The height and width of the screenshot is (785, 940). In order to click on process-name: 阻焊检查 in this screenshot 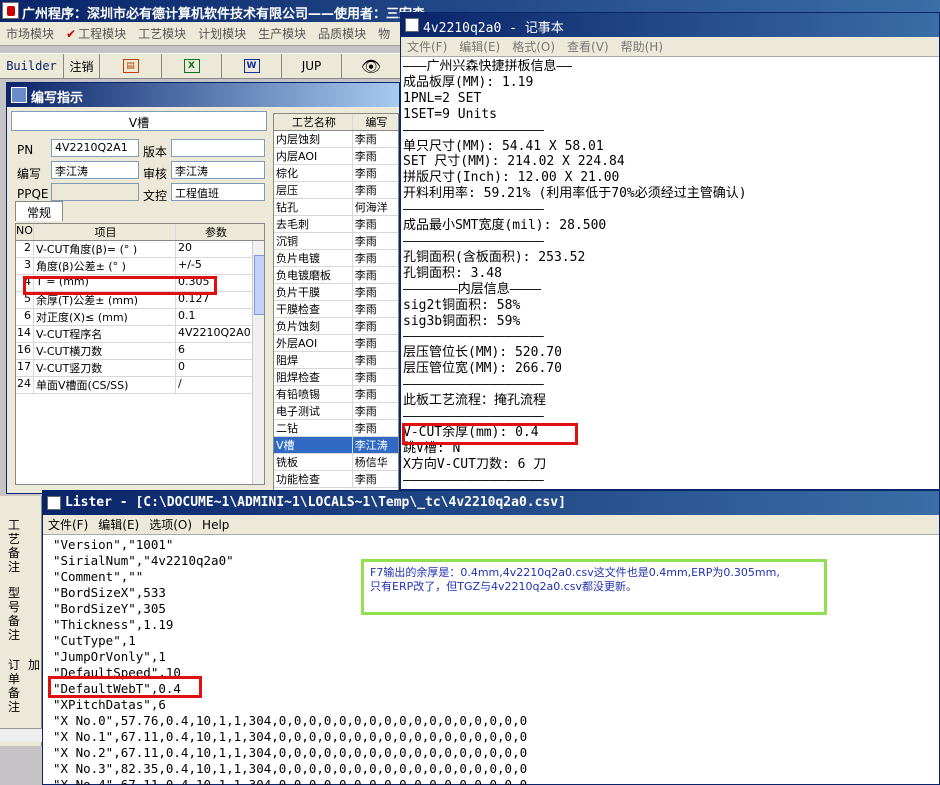, I will do `click(313, 377)`.